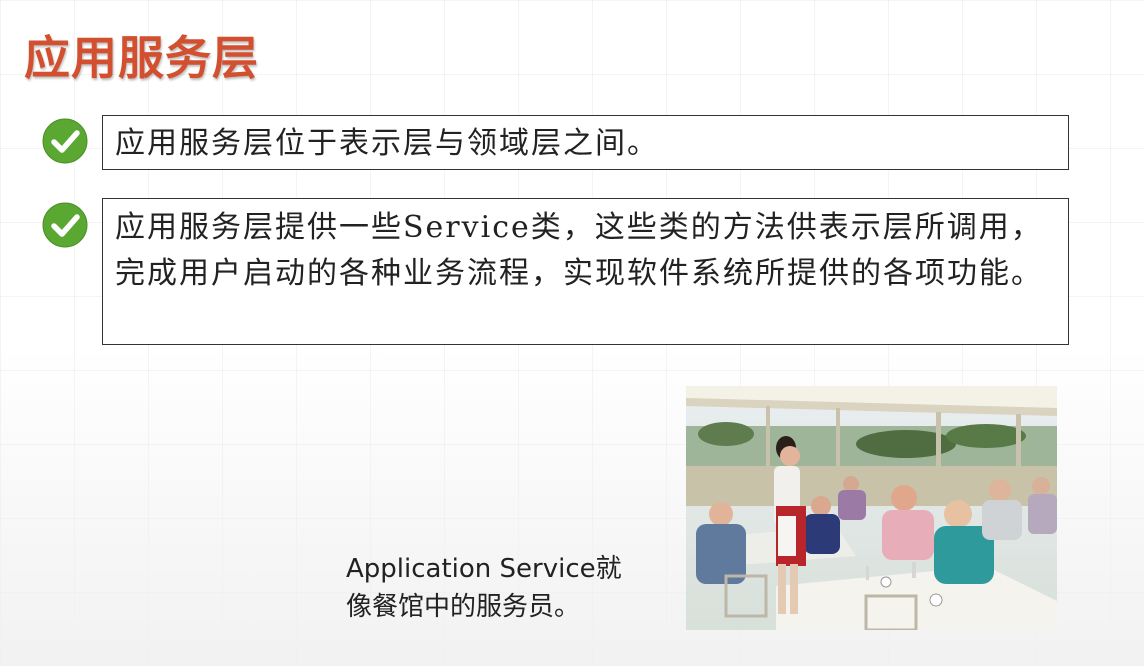 The height and width of the screenshot is (666, 1144). What do you see at coordinates (141, 58) in the screenshot?
I see `slide-title: 应用服务层` at bounding box center [141, 58].